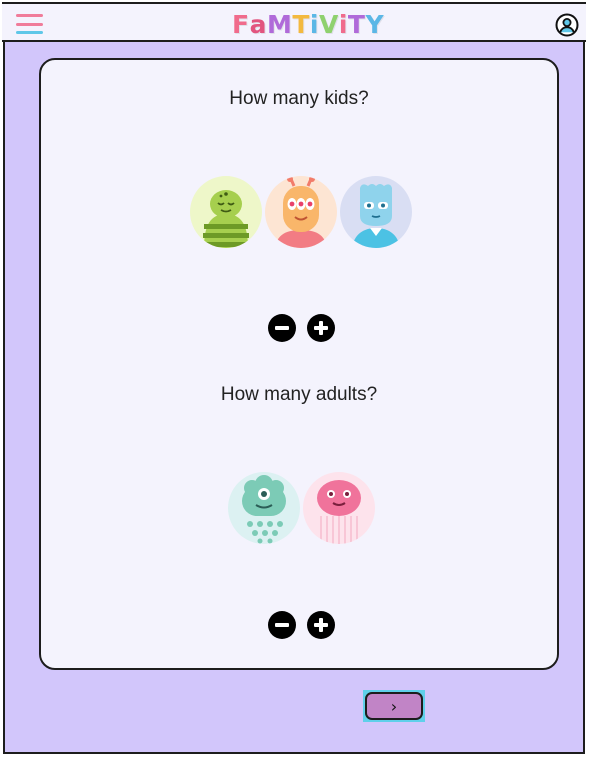 The image size is (591, 757). I want to click on logo-letter: F, so click(241, 24).